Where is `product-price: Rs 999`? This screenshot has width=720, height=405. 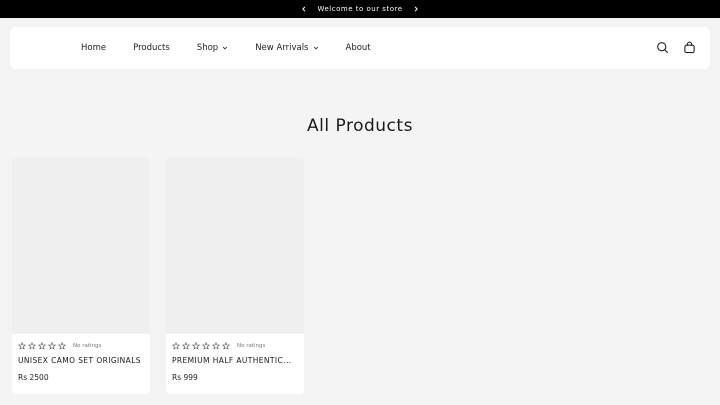 product-price: Rs 999 is located at coordinates (185, 377).